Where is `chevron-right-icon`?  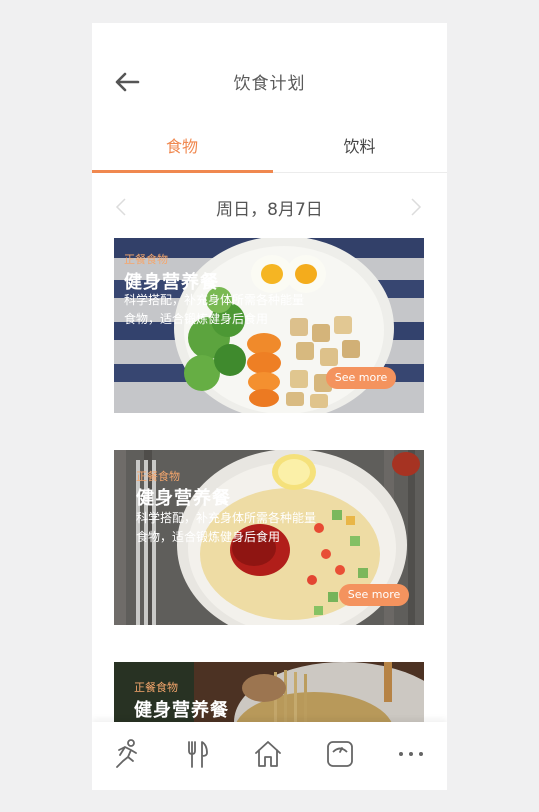 chevron-right-icon is located at coordinates (415, 207).